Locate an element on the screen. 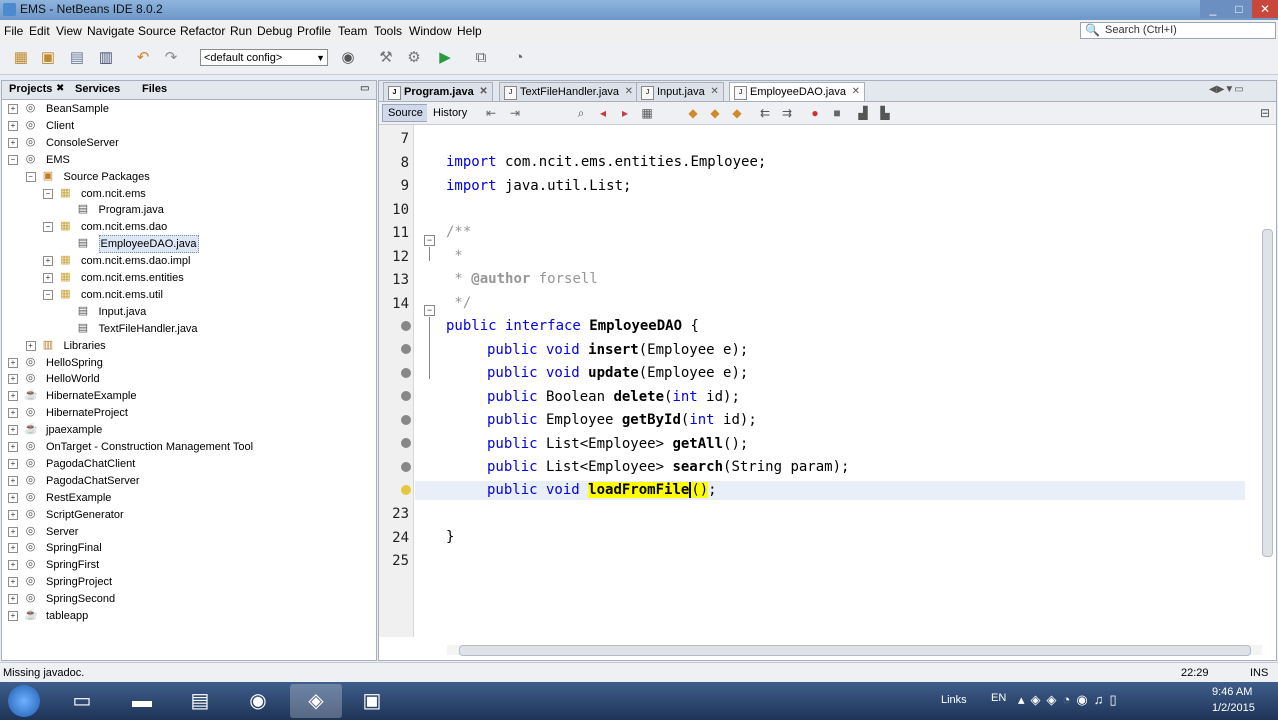 The height and width of the screenshot is (720, 1278). hint-bulb-icon is located at coordinates (406, 490).